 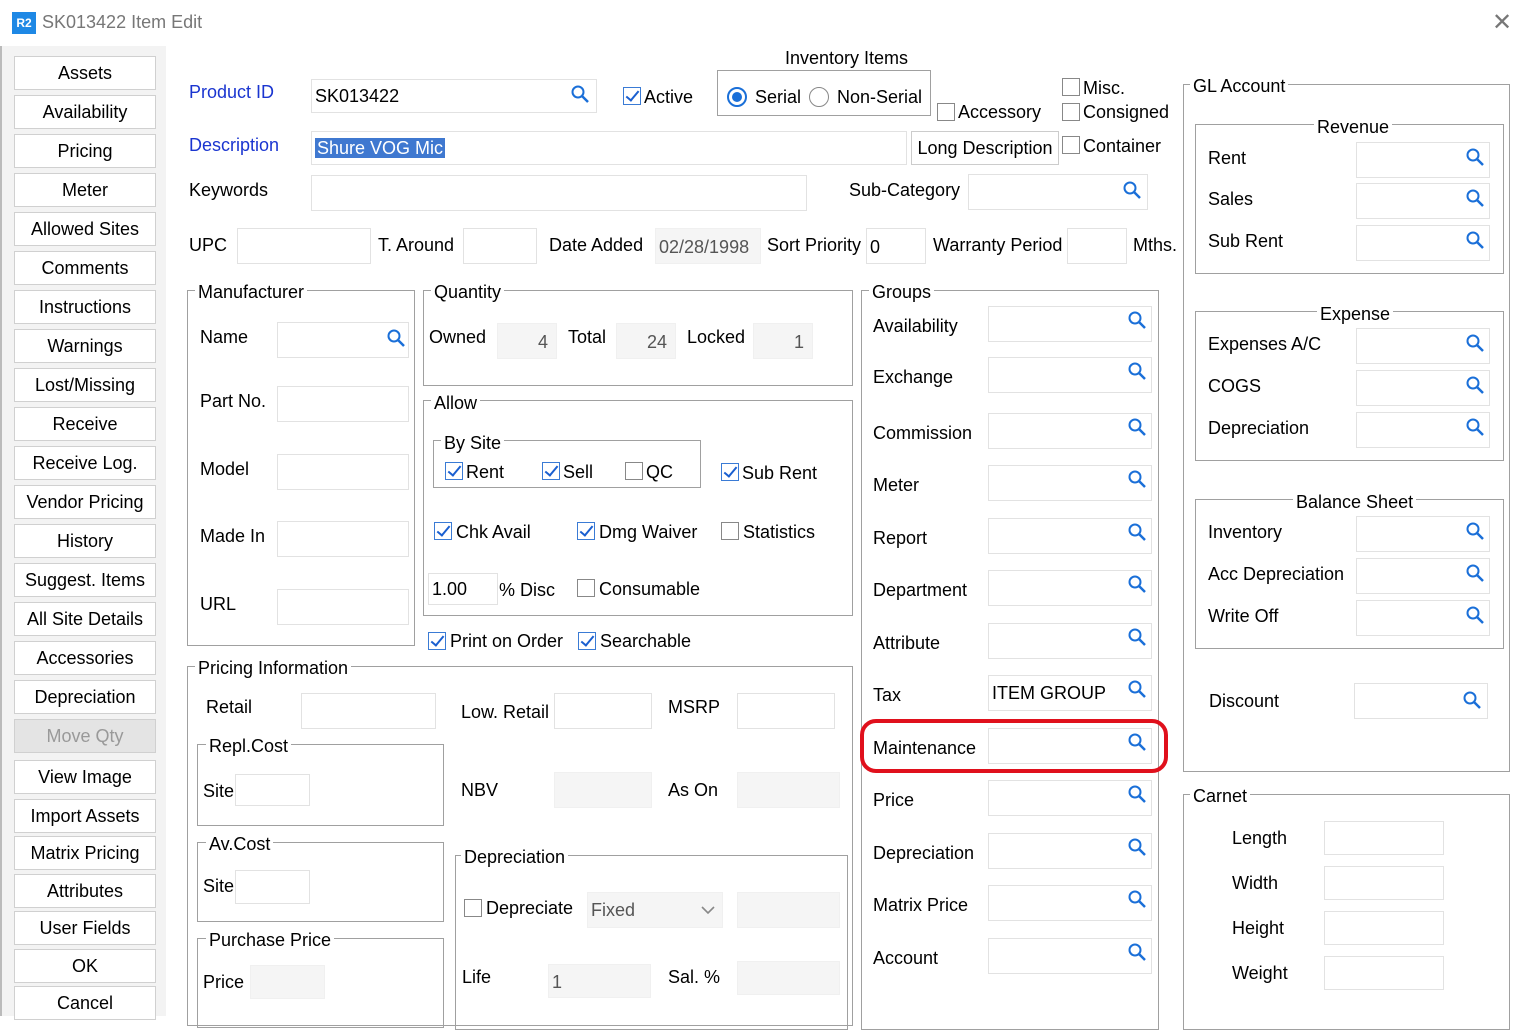 I want to click on group-depreciation-search-icon, so click(x=1137, y=847).